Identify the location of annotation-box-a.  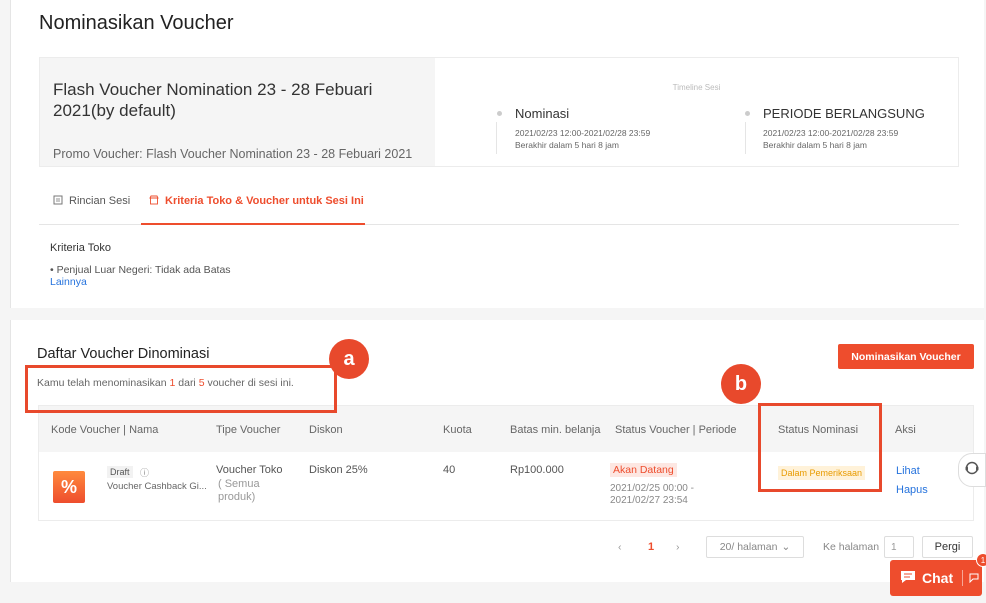
(181, 389).